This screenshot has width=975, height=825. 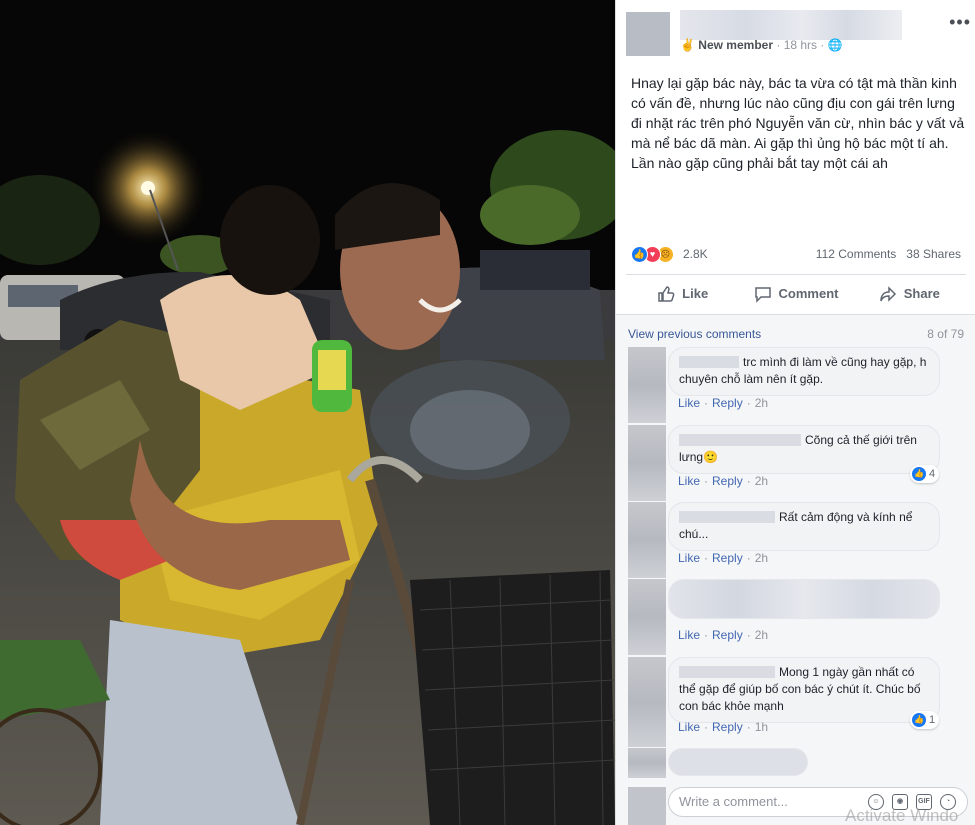 I want to click on author-avatar, so click(x=648, y=34).